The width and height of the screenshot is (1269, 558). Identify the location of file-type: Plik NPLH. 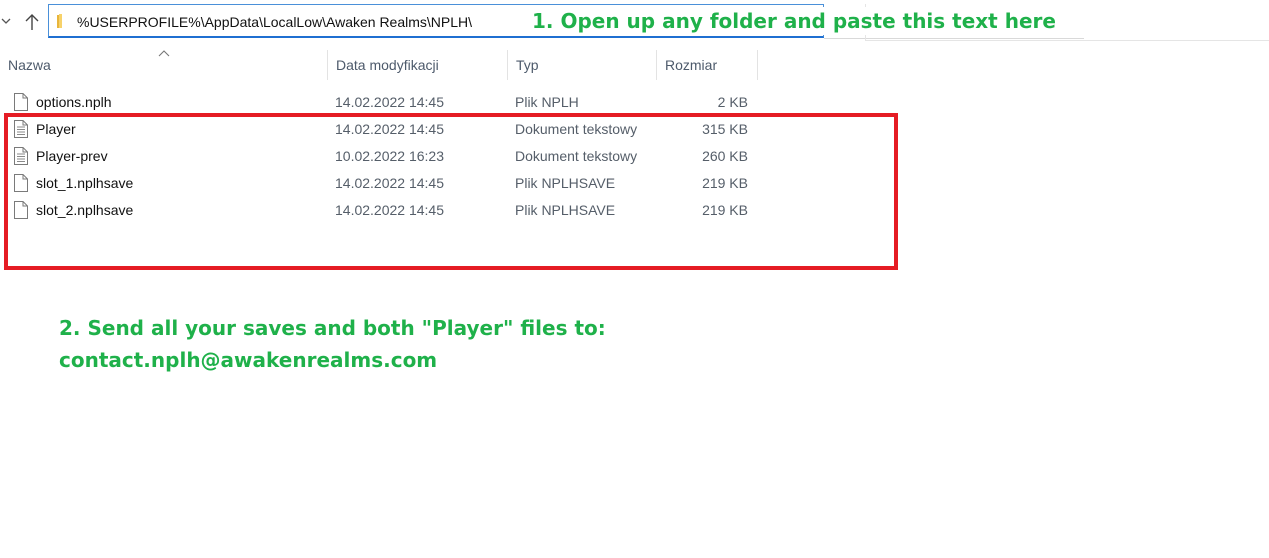
(547, 102).